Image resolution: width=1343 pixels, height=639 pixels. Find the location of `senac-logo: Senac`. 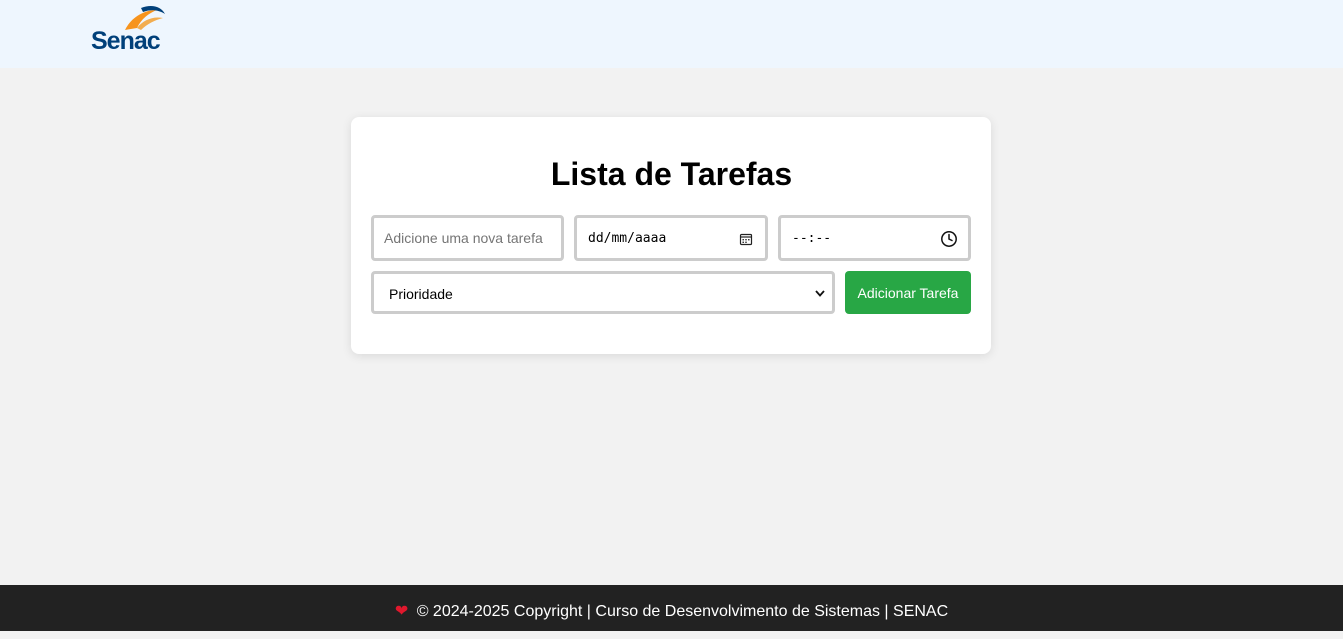

senac-logo: Senac is located at coordinates (133, 30).